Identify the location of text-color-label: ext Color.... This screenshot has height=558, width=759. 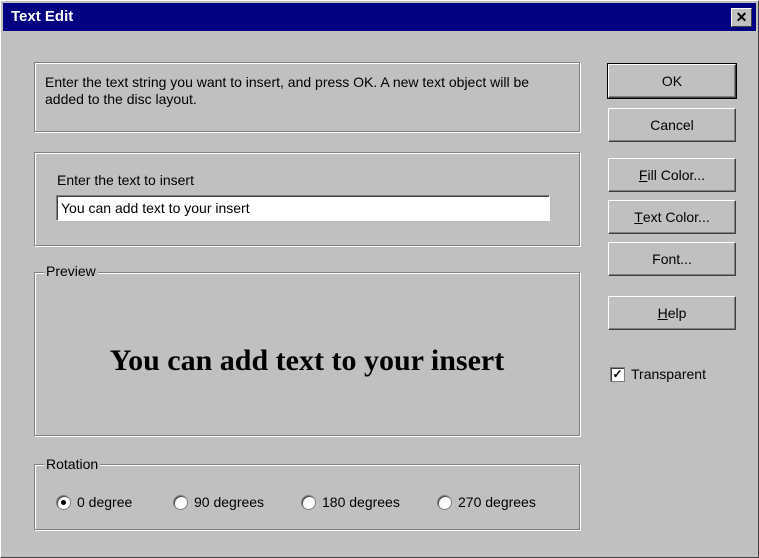
(676, 217).